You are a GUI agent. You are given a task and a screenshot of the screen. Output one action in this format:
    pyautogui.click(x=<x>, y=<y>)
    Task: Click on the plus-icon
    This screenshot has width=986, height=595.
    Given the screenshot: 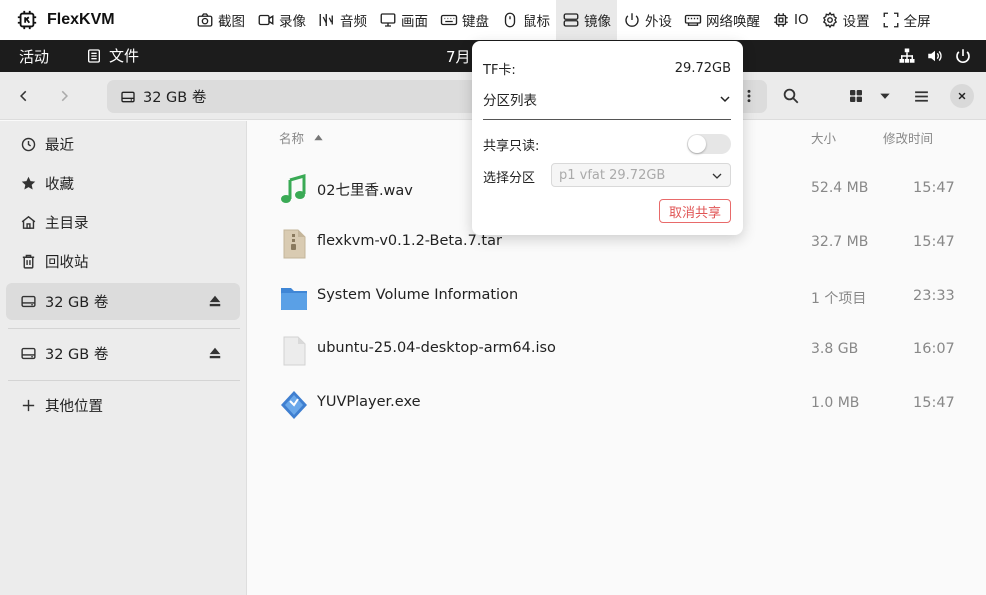 What is the action you would take?
    pyautogui.click(x=28, y=405)
    